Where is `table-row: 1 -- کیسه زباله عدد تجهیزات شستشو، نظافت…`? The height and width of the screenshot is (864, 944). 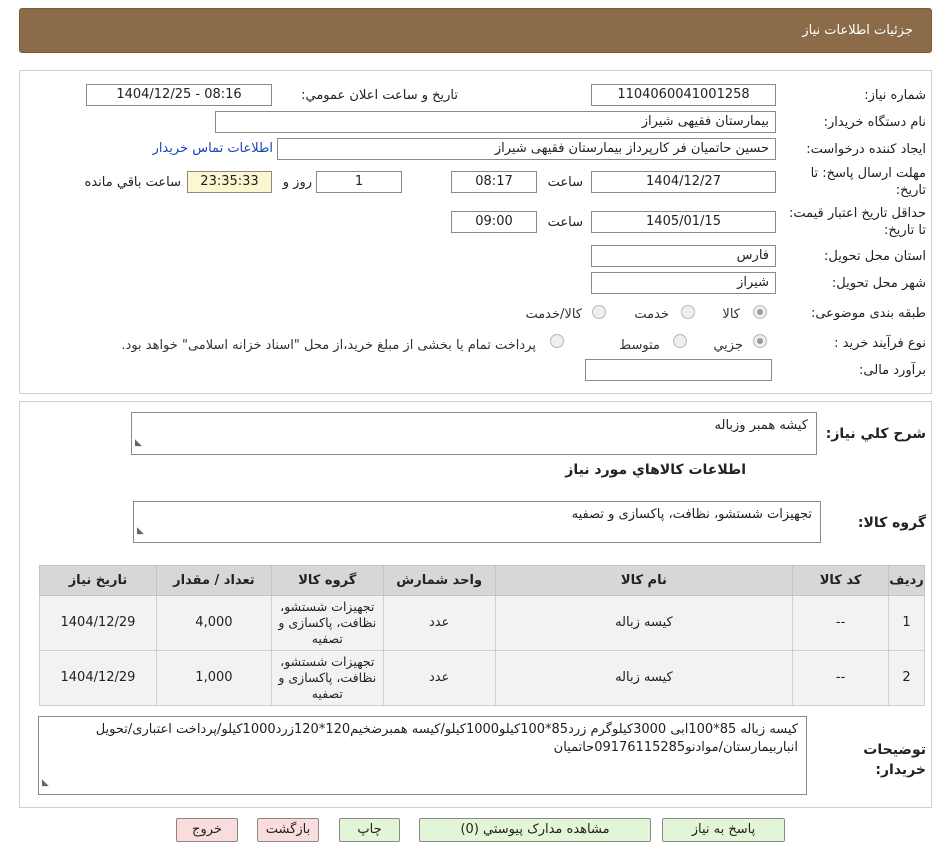 table-row: 1 -- کیسه زباله عدد تجهیزات شستشو، نظافت… is located at coordinates (482, 623).